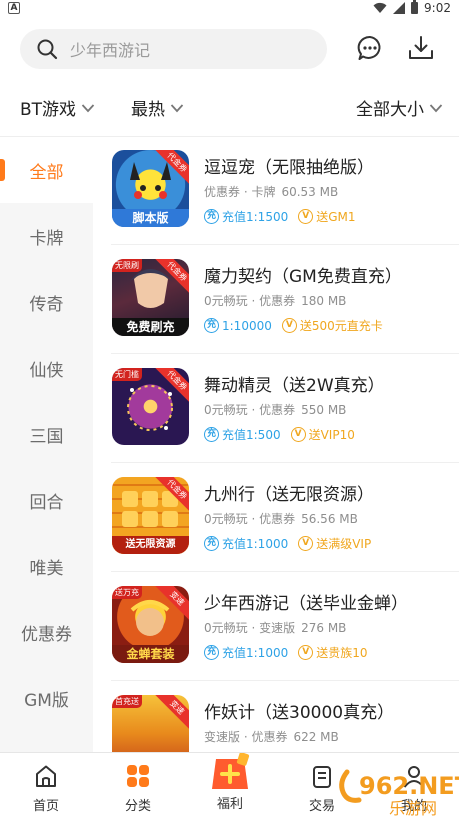 This screenshot has width=459, height=817. What do you see at coordinates (46, 170) in the screenshot?
I see `category-item-all: 全部` at bounding box center [46, 170].